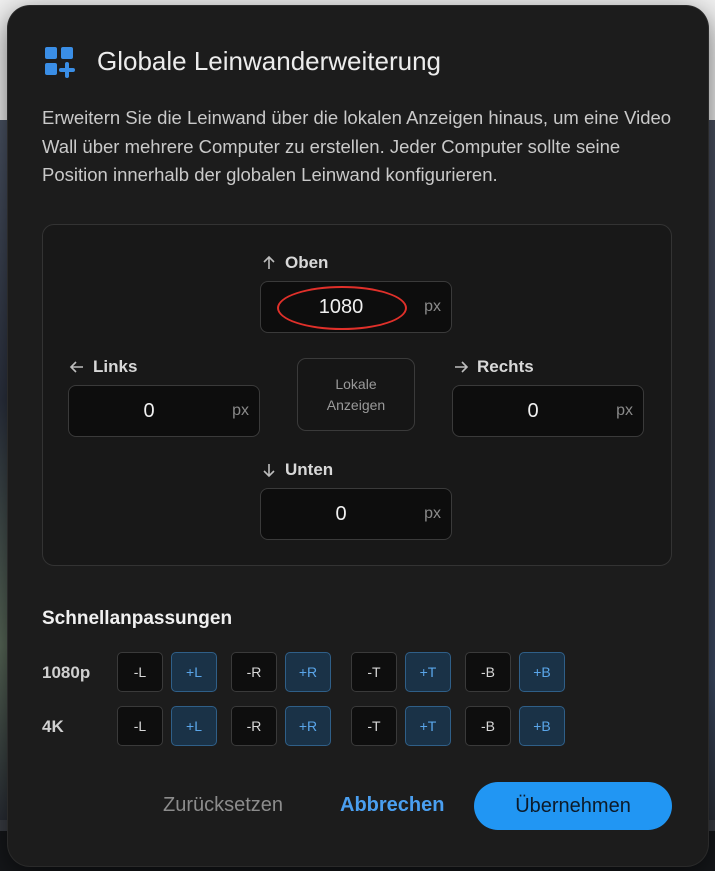 This screenshot has height=871, width=715. Describe the element at coordinates (140, 672) in the screenshot. I see `quick-1080p-minus-left-button: -L` at that location.